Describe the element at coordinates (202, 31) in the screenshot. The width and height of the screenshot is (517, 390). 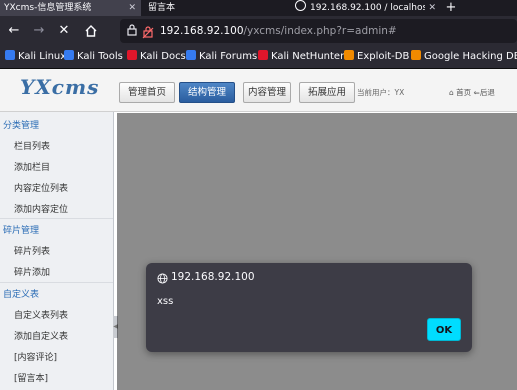
I see `url-host: 192.168.92.100` at that location.